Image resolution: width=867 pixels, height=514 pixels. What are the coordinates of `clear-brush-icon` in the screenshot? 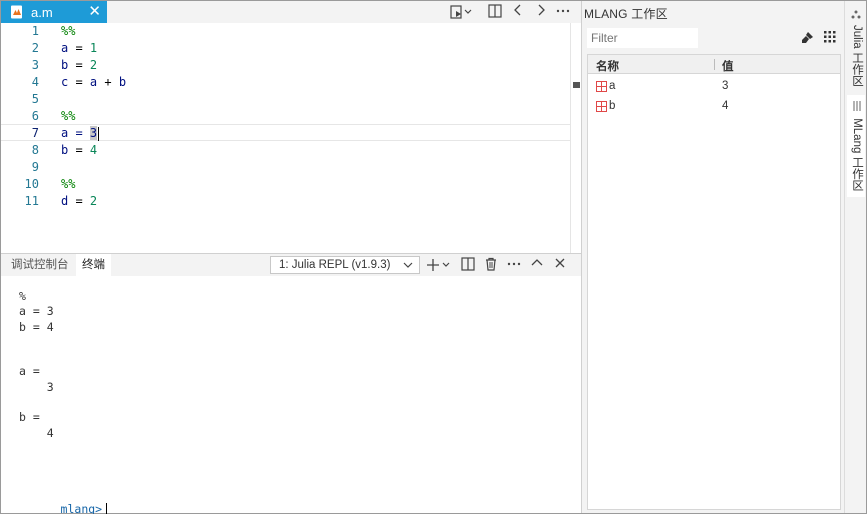 It's located at (807, 39).